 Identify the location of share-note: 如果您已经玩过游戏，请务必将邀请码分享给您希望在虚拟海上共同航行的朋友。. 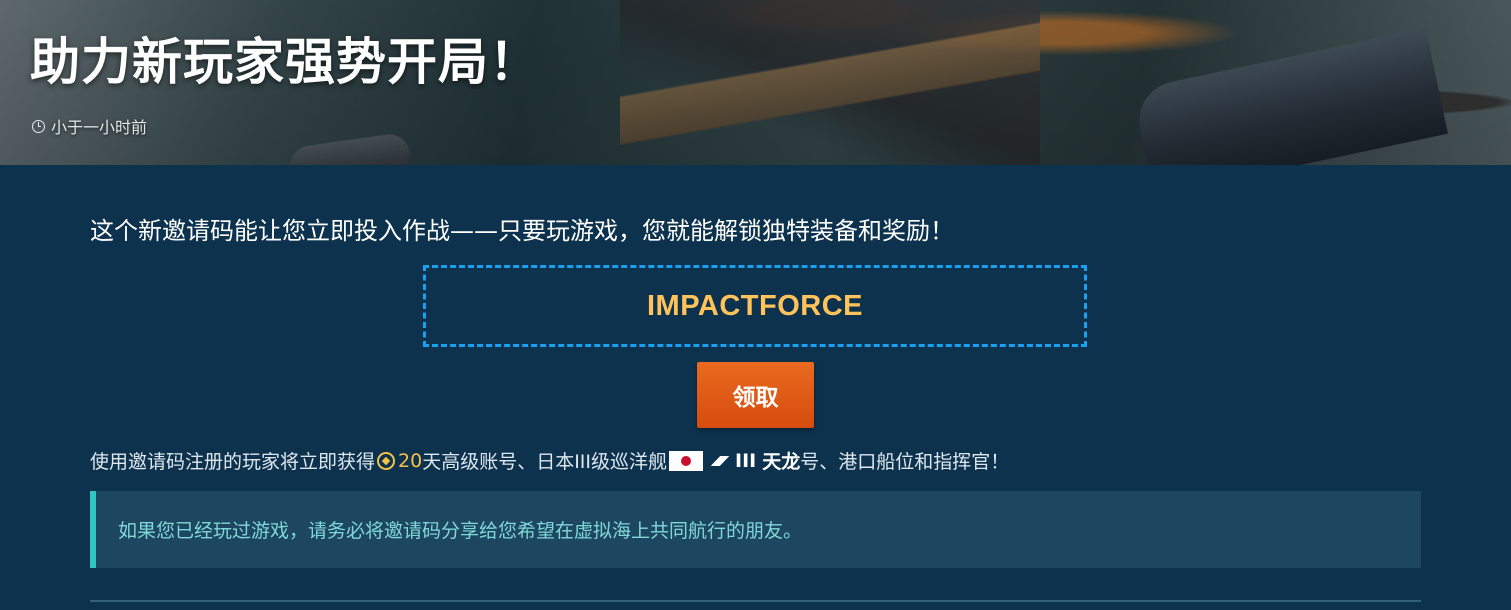
(755, 529).